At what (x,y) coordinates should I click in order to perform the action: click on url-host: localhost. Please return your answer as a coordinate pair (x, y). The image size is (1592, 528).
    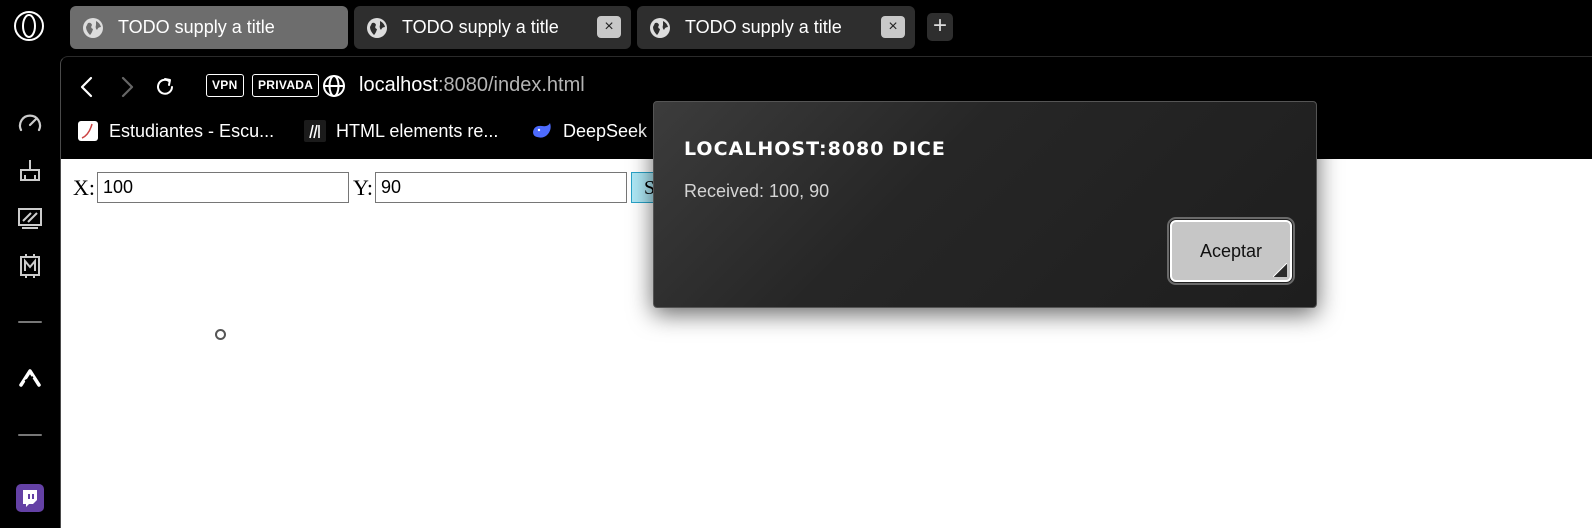
    Looking at the image, I should click on (398, 85).